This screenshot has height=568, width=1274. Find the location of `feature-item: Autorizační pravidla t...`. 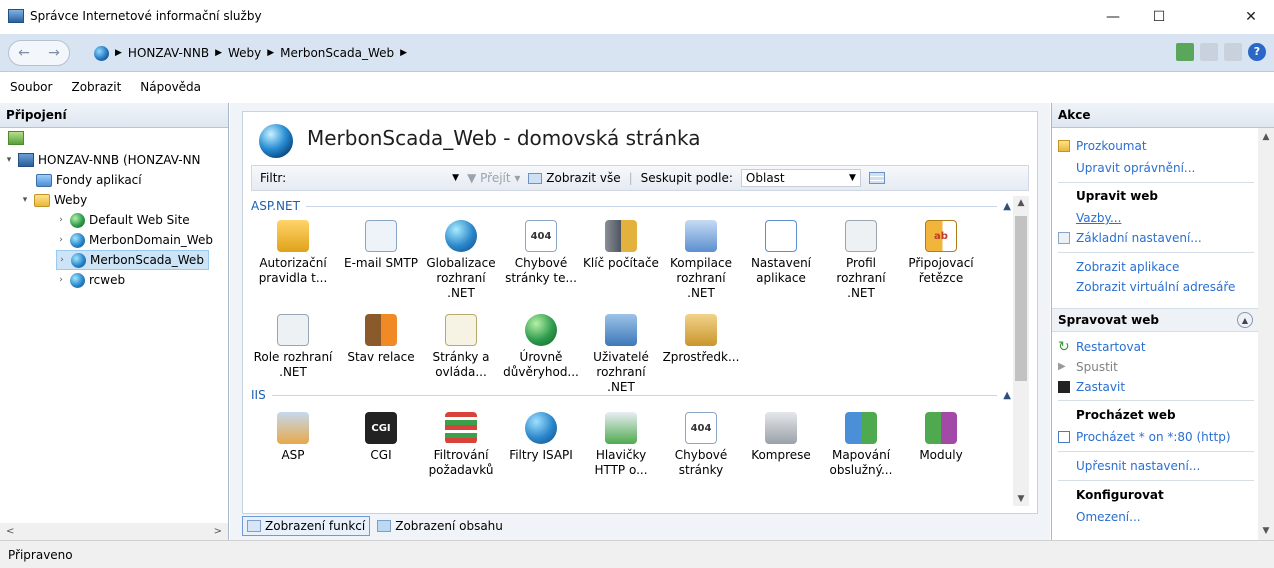

feature-item: Autorizační pravidla t... is located at coordinates (293, 253).